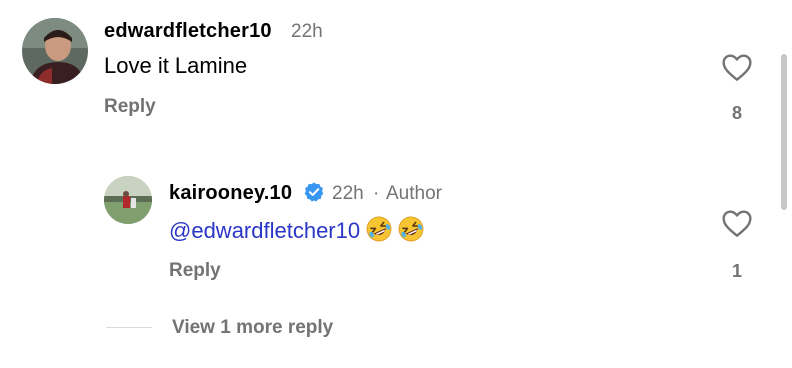 The height and width of the screenshot is (368, 792). What do you see at coordinates (314, 192) in the screenshot?
I see `verified-icon` at bounding box center [314, 192].